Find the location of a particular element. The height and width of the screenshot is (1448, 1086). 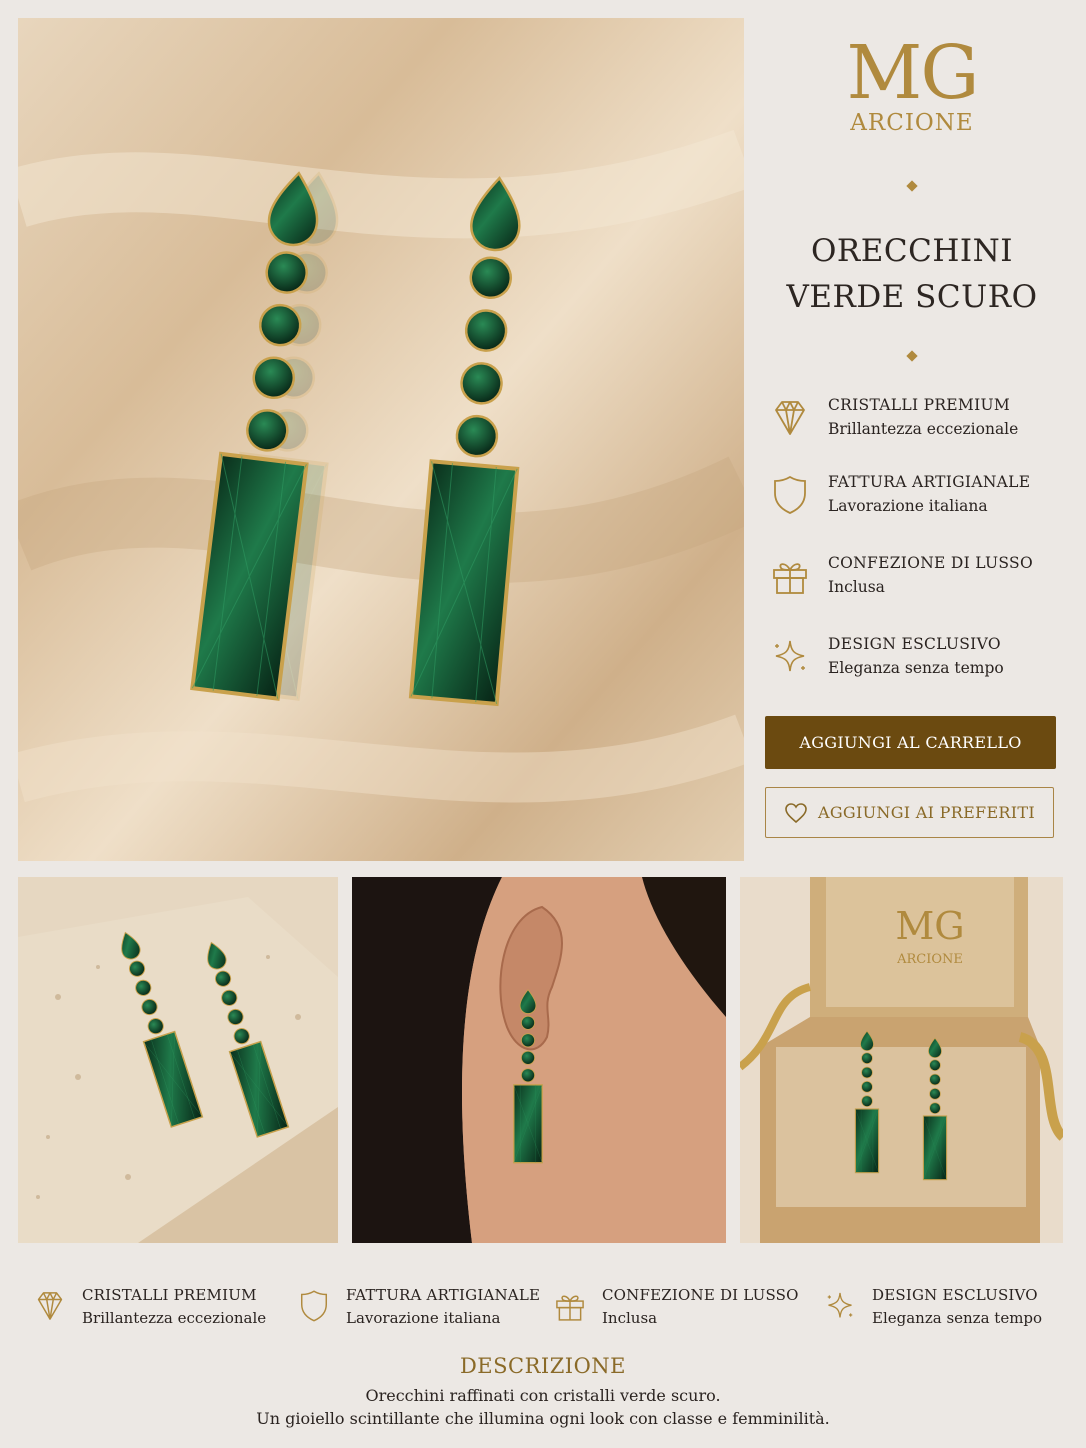

logo-monogram: MG is located at coordinates (913, 73).